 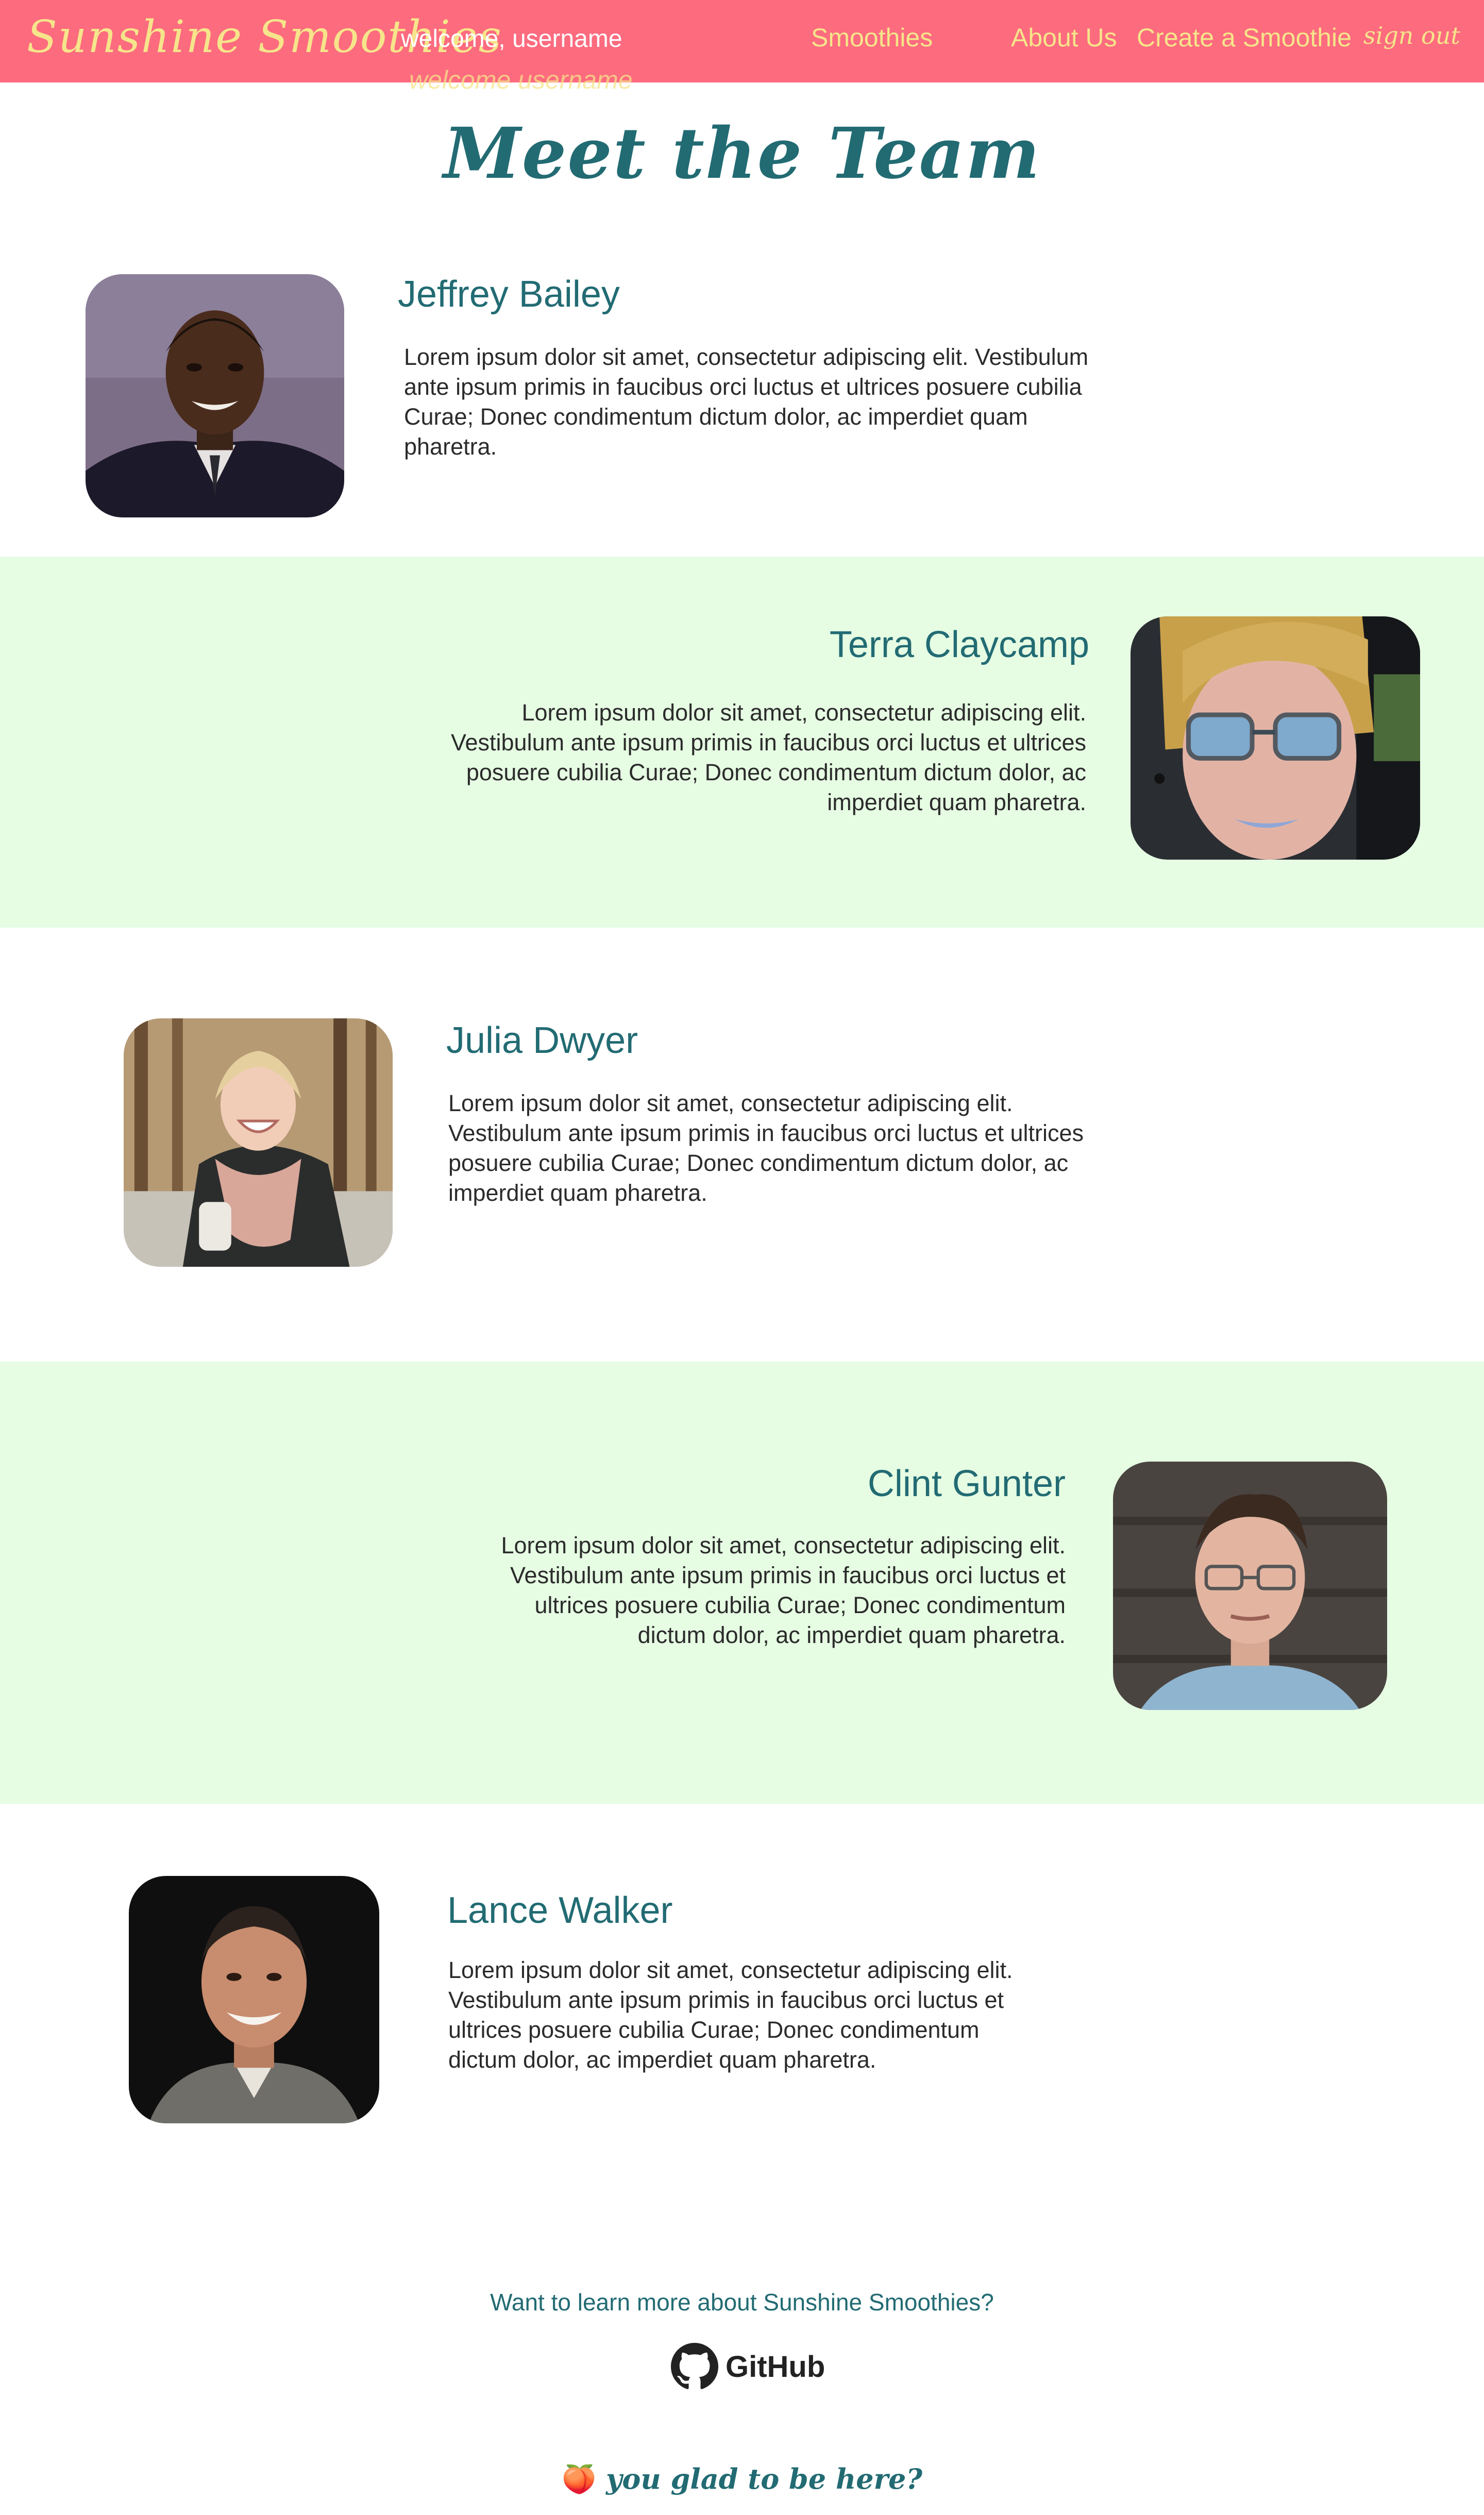 I want to click on nav-link-about-us: About Us, so click(x=1064, y=38).